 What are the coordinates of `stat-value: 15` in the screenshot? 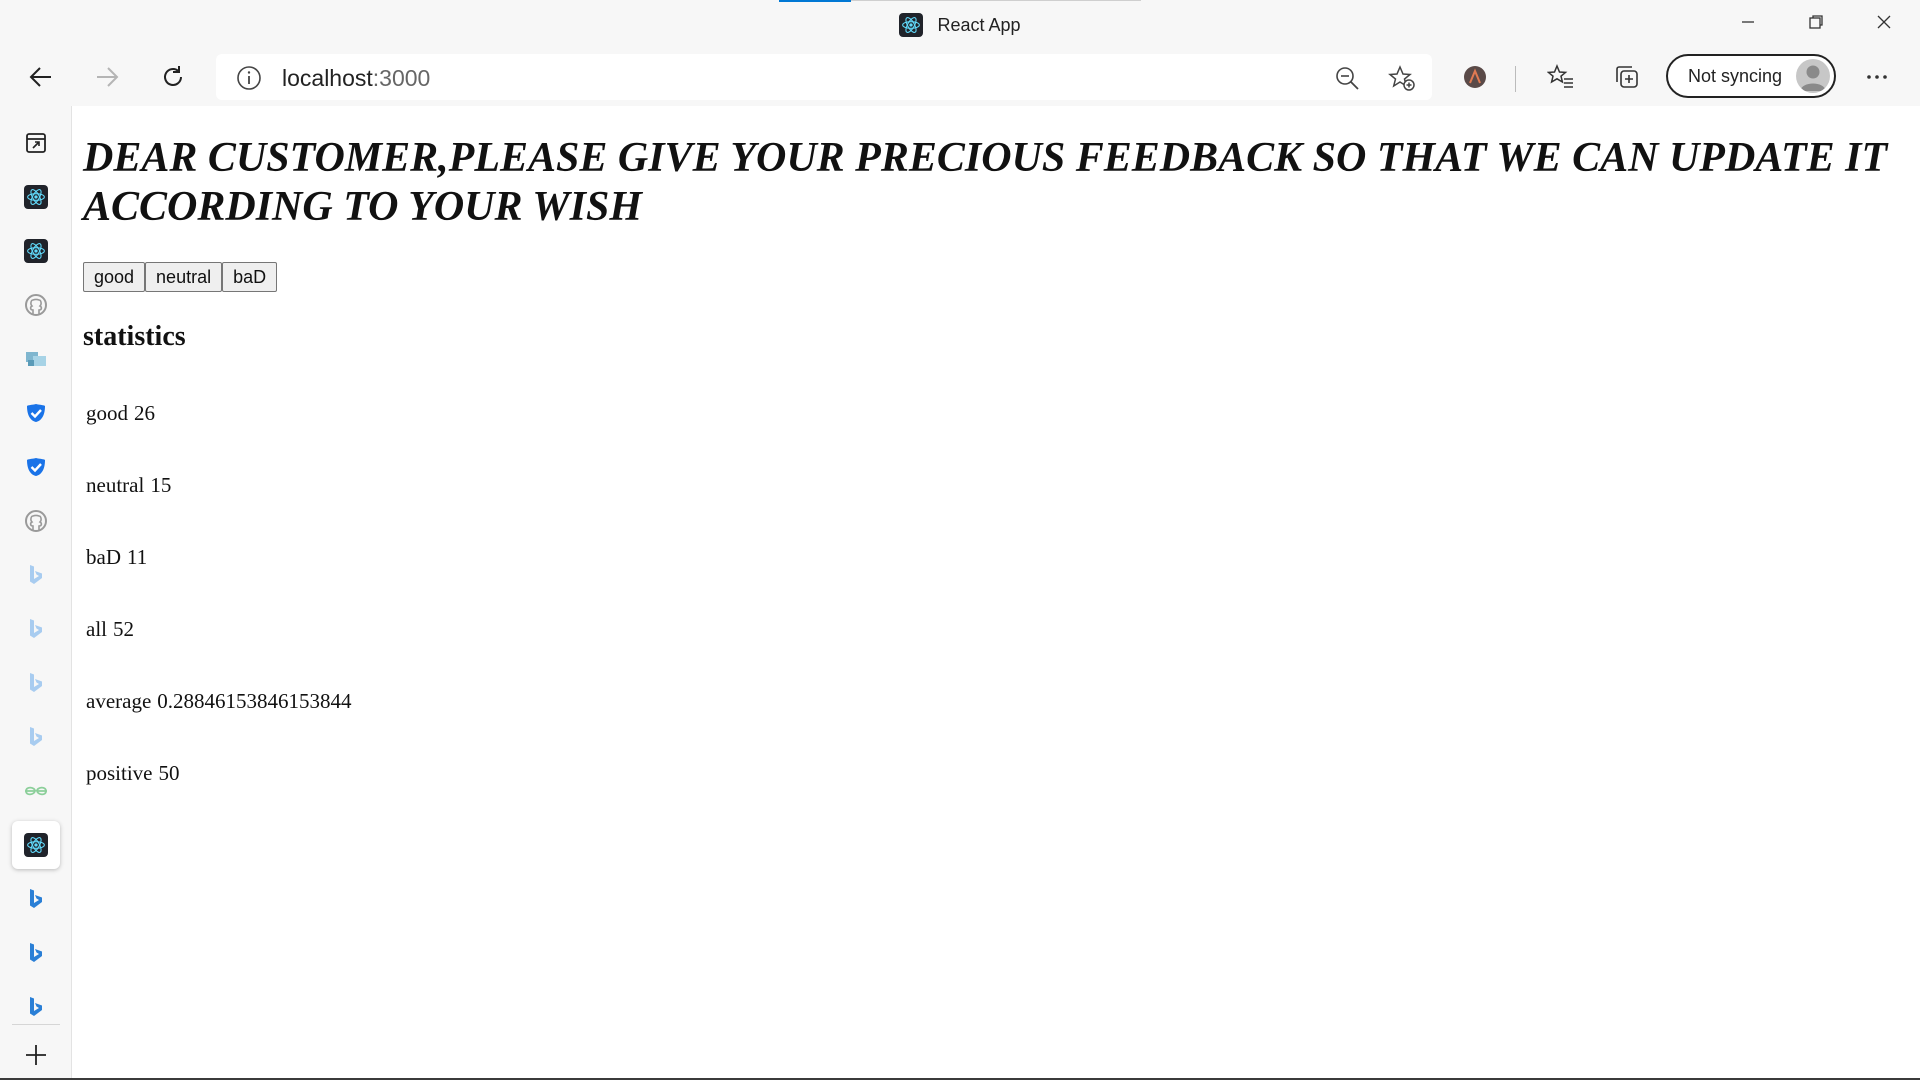 It's located at (161, 485).